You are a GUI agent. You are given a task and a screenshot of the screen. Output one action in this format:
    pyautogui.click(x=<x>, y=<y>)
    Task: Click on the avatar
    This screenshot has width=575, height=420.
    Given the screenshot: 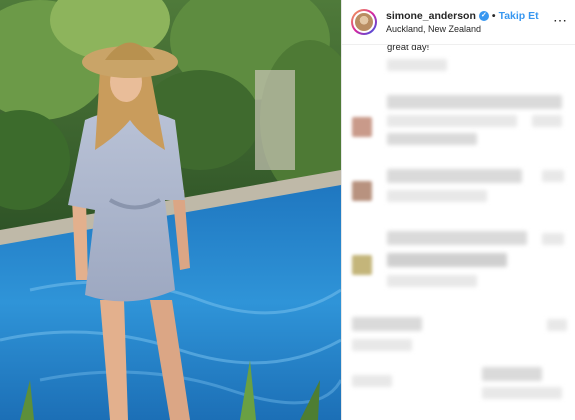 What is the action you would take?
    pyautogui.click(x=364, y=22)
    